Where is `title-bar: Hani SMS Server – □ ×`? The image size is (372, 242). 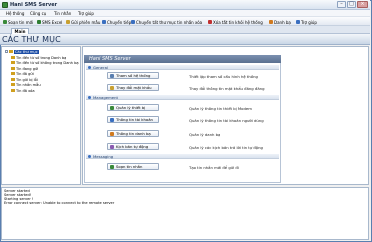
title-bar: Hani SMS Server – □ × is located at coordinates (185, 5).